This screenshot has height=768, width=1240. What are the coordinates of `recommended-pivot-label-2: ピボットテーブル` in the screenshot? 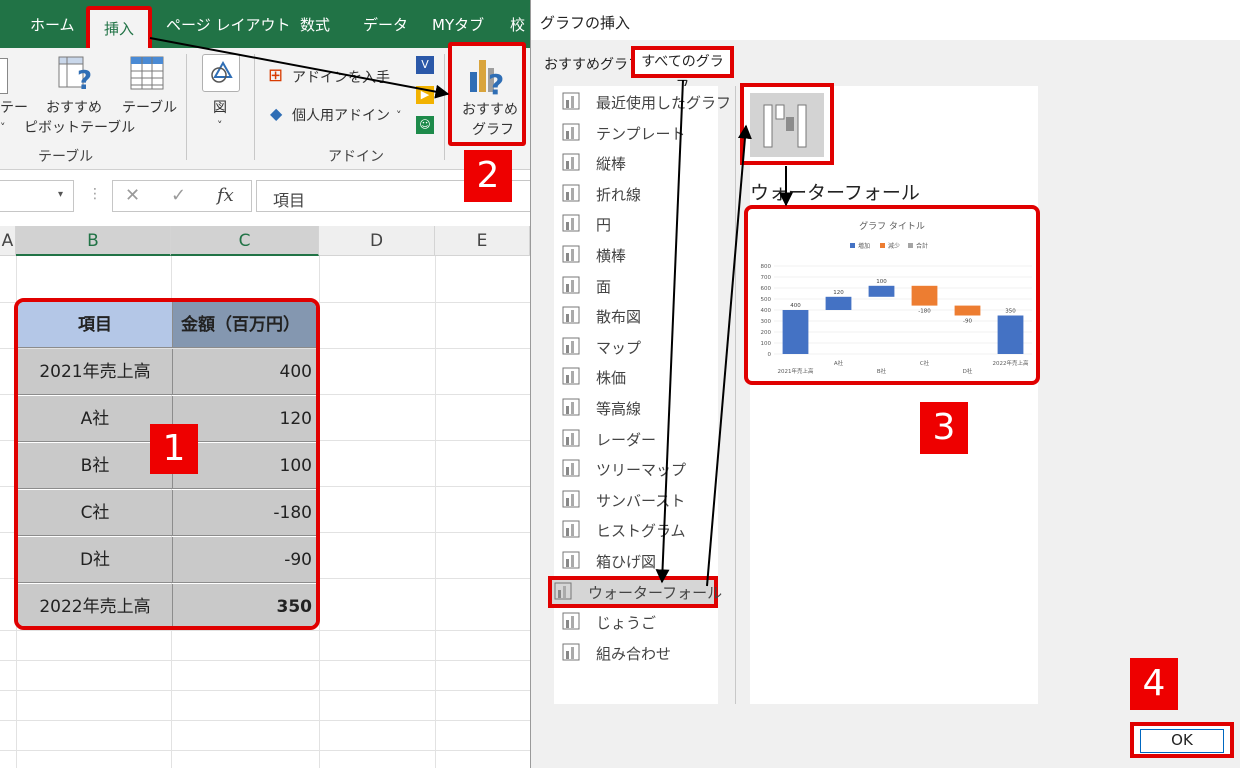 It's located at (79, 128).